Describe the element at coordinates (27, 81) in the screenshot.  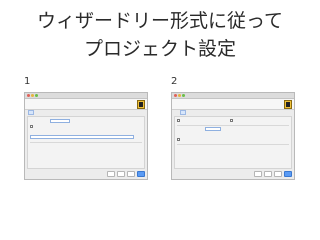
I see `step-number-1: 1` at that location.